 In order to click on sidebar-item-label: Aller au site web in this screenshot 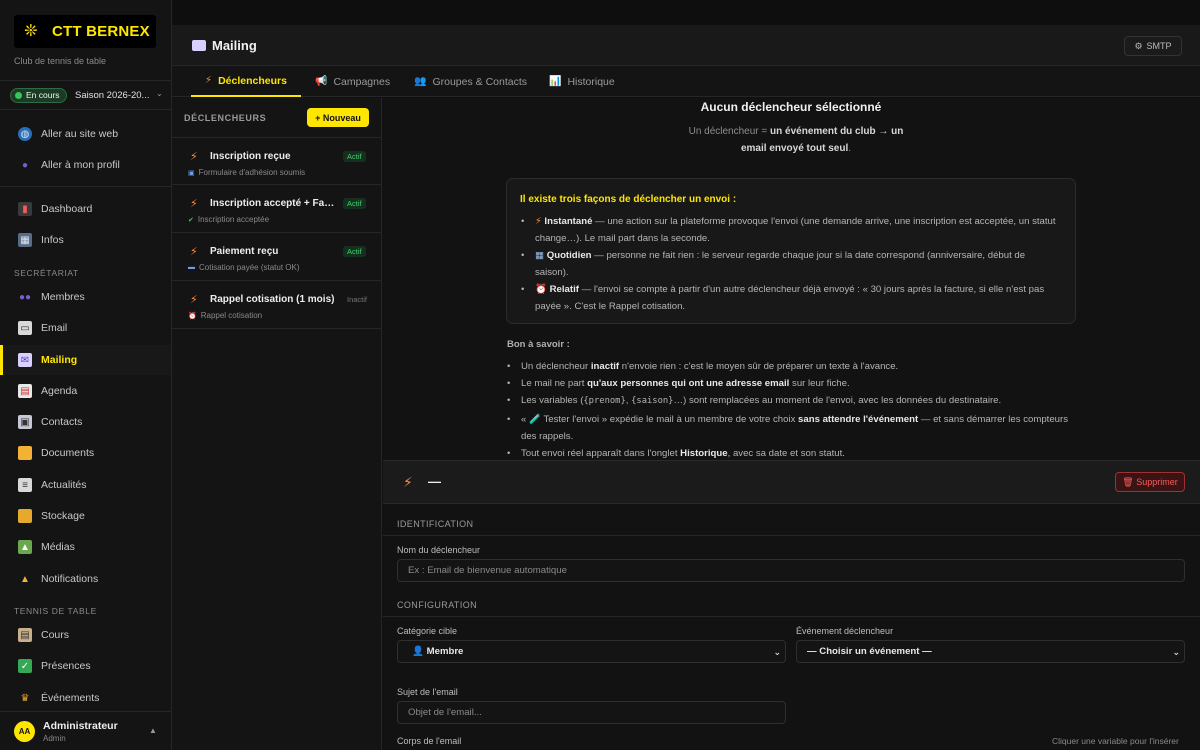, I will do `click(80, 134)`.